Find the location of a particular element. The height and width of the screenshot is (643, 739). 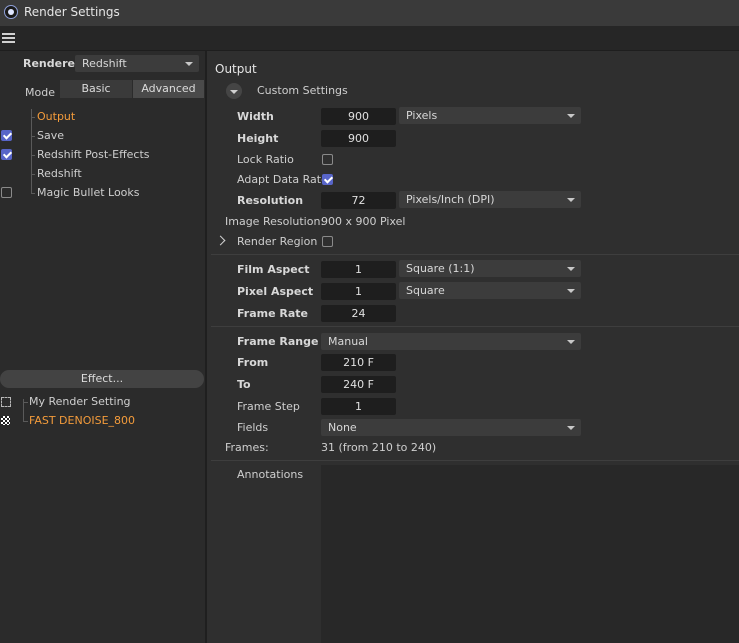

fields-dropdown: None is located at coordinates (451, 427).